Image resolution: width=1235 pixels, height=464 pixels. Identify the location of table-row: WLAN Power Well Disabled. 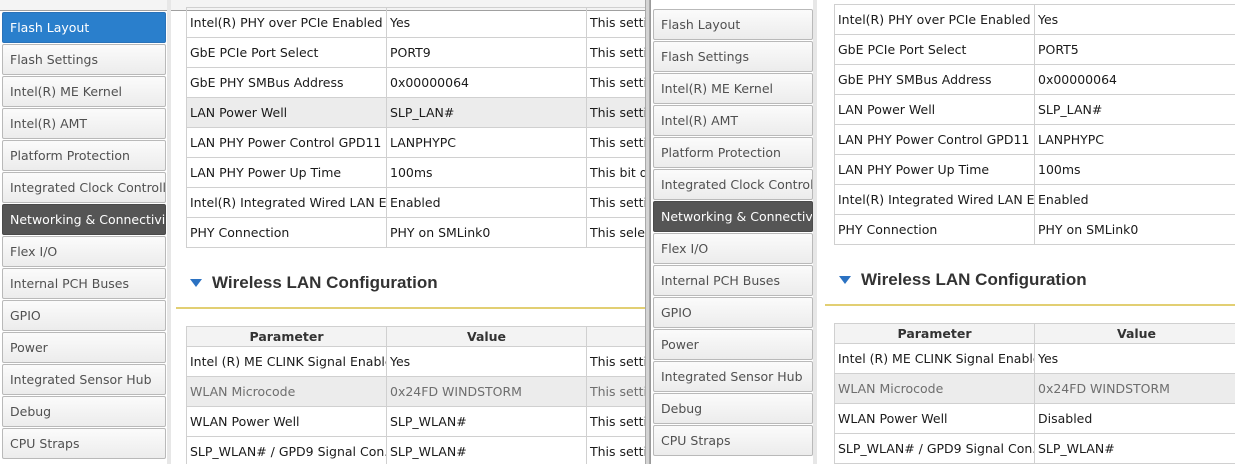
(1034, 418).